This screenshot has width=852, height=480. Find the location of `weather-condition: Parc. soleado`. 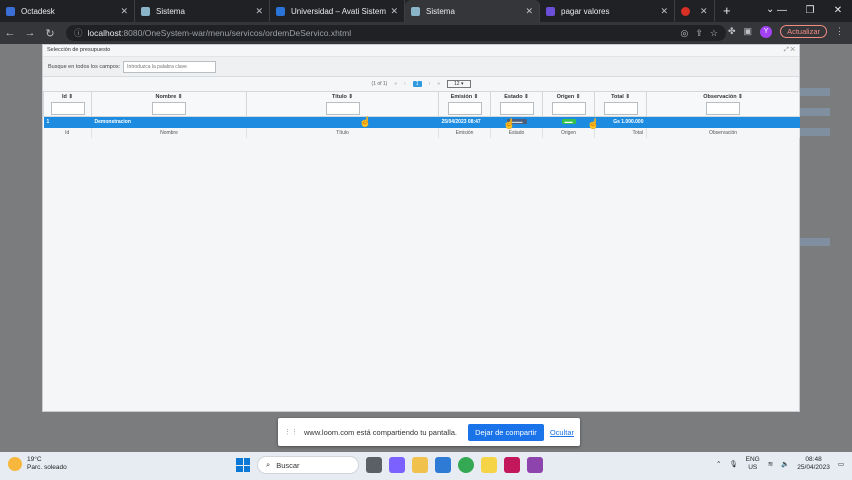

weather-condition: Parc. soleado is located at coordinates (47, 467).